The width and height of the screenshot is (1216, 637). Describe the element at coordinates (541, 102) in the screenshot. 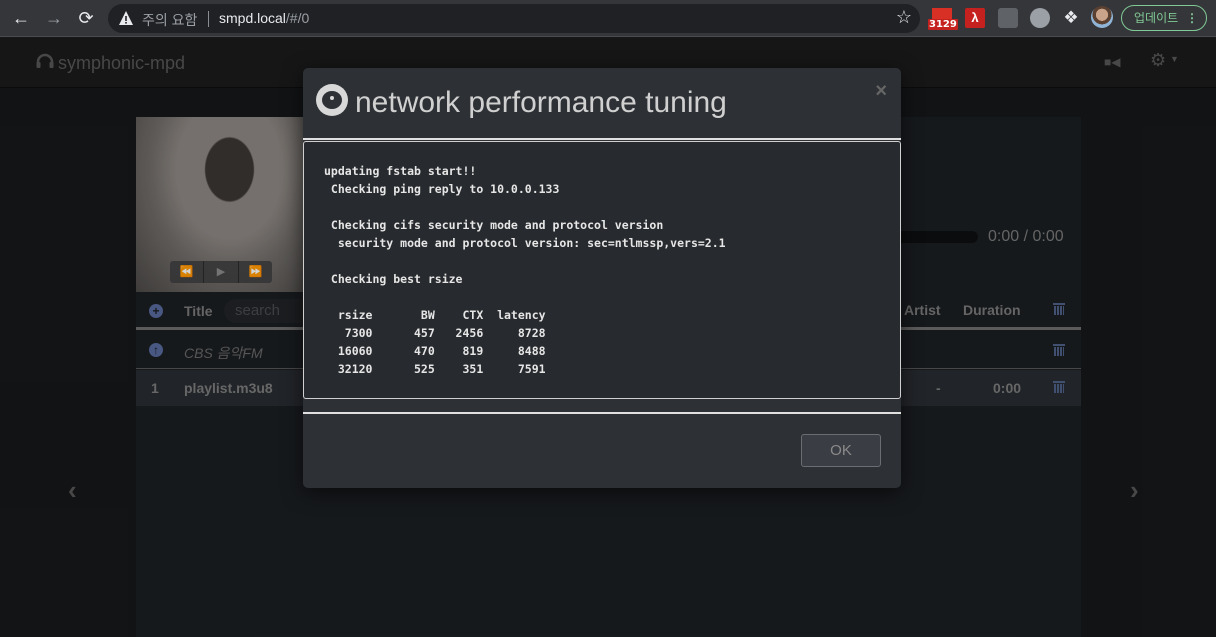

I see `modal-title: network performance tuning` at that location.